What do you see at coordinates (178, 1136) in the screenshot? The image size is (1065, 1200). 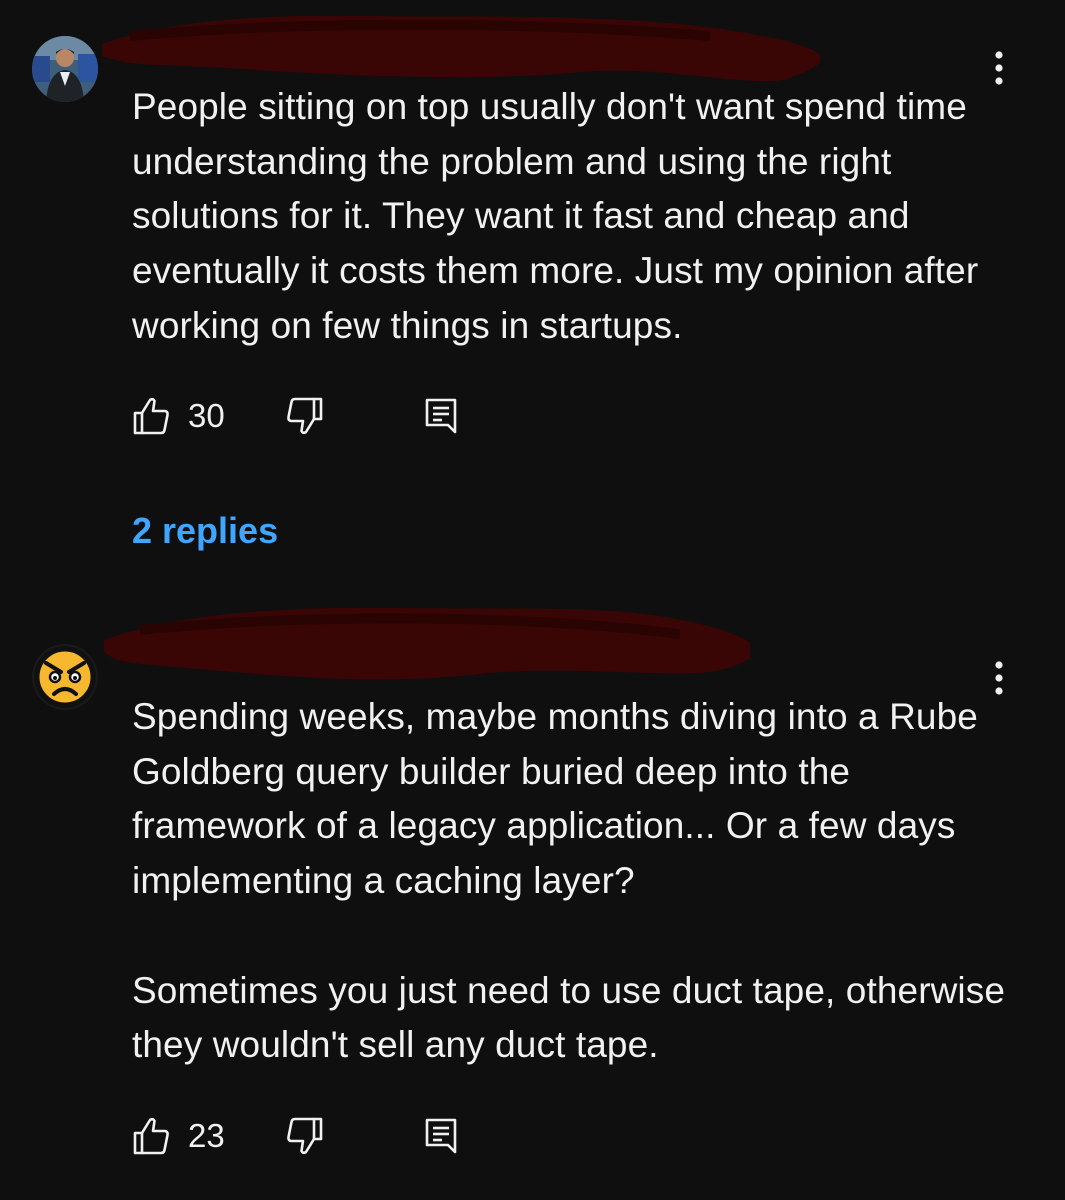 I see `like-button: 23` at bounding box center [178, 1136].